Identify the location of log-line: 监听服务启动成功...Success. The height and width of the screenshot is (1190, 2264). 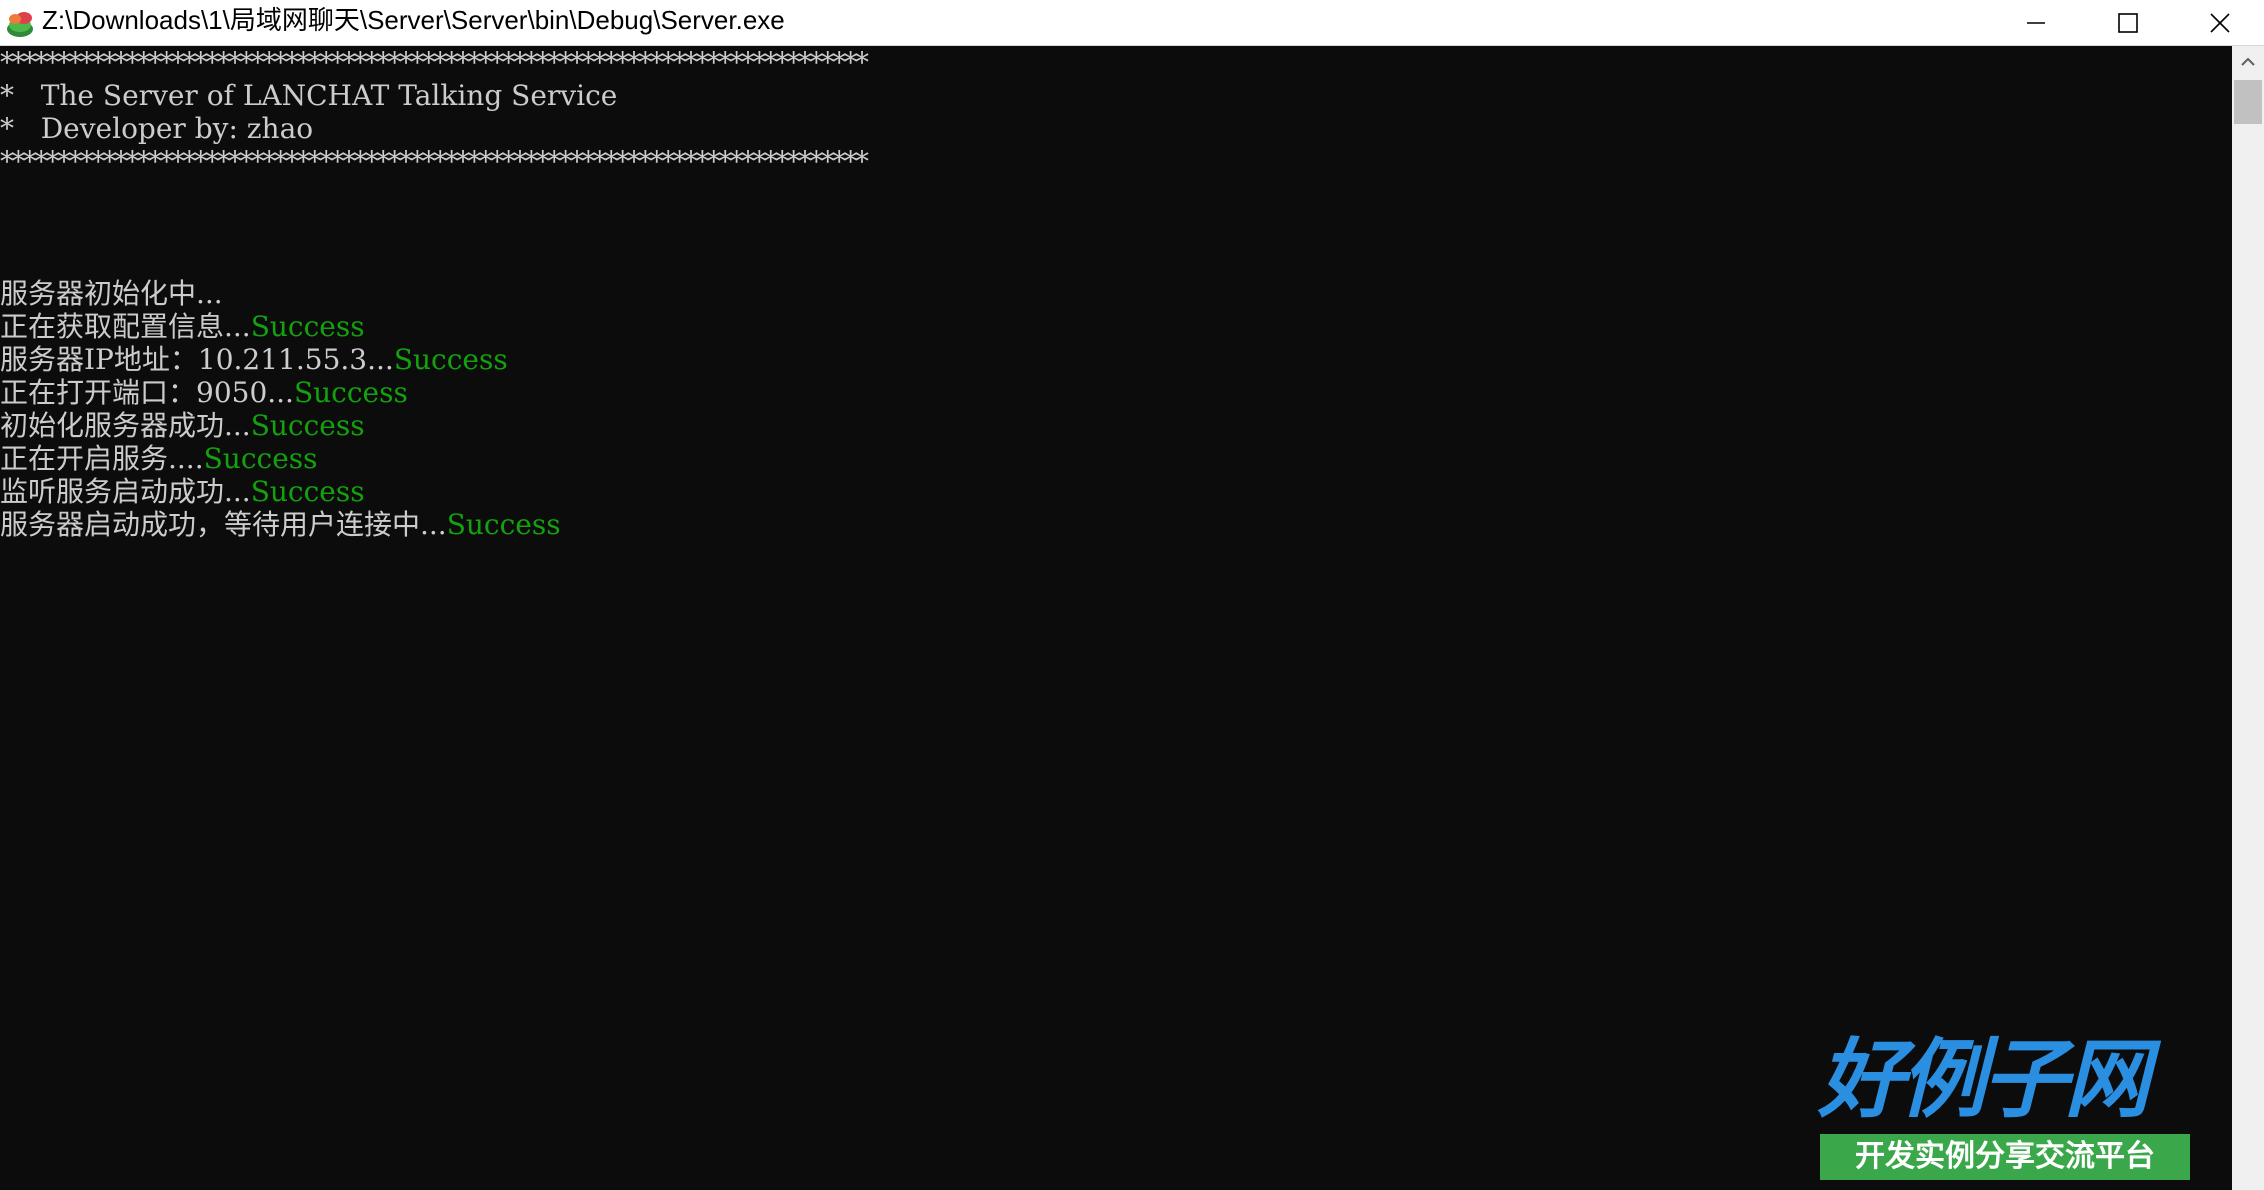
(182, 491).